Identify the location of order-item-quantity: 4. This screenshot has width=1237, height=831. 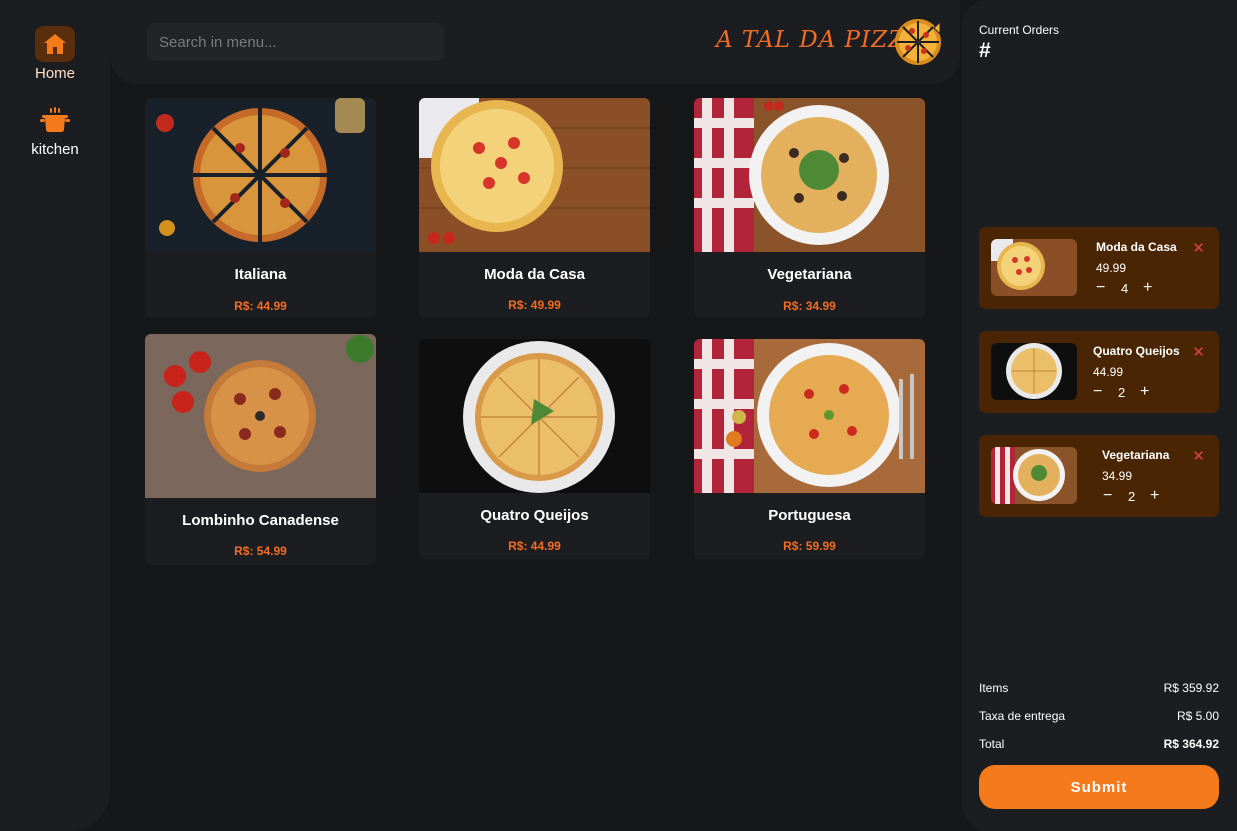
(1125, 288).